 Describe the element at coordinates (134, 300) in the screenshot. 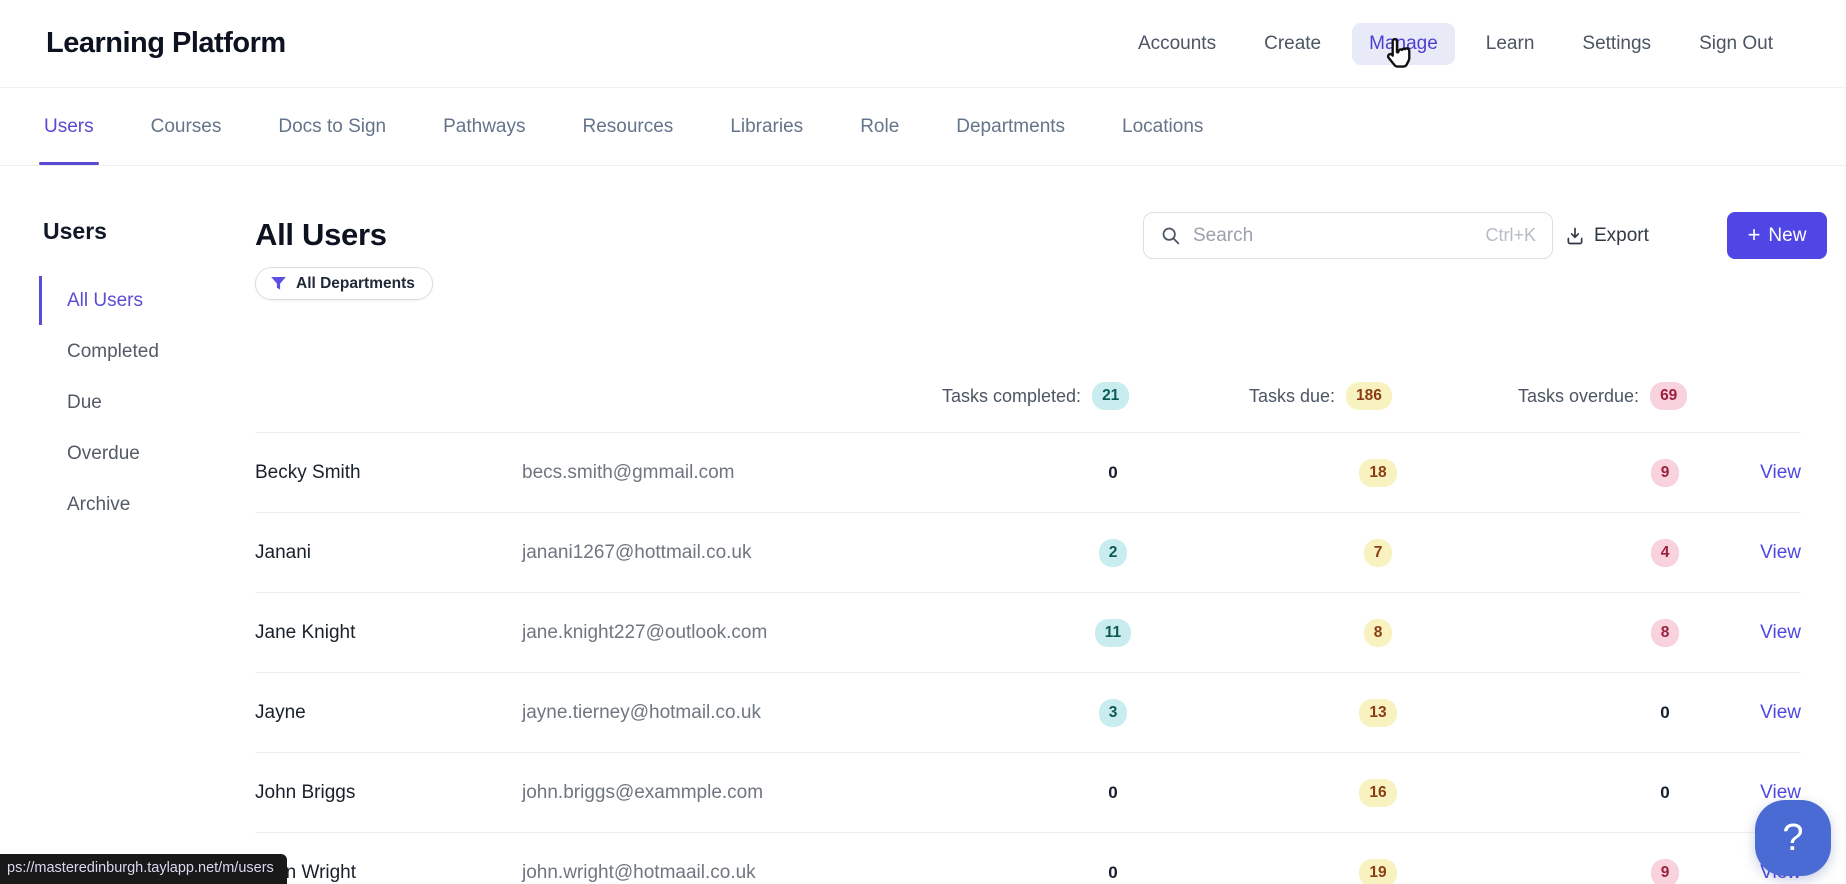

I see `sidebar-item-all-users: All Users` at that location.